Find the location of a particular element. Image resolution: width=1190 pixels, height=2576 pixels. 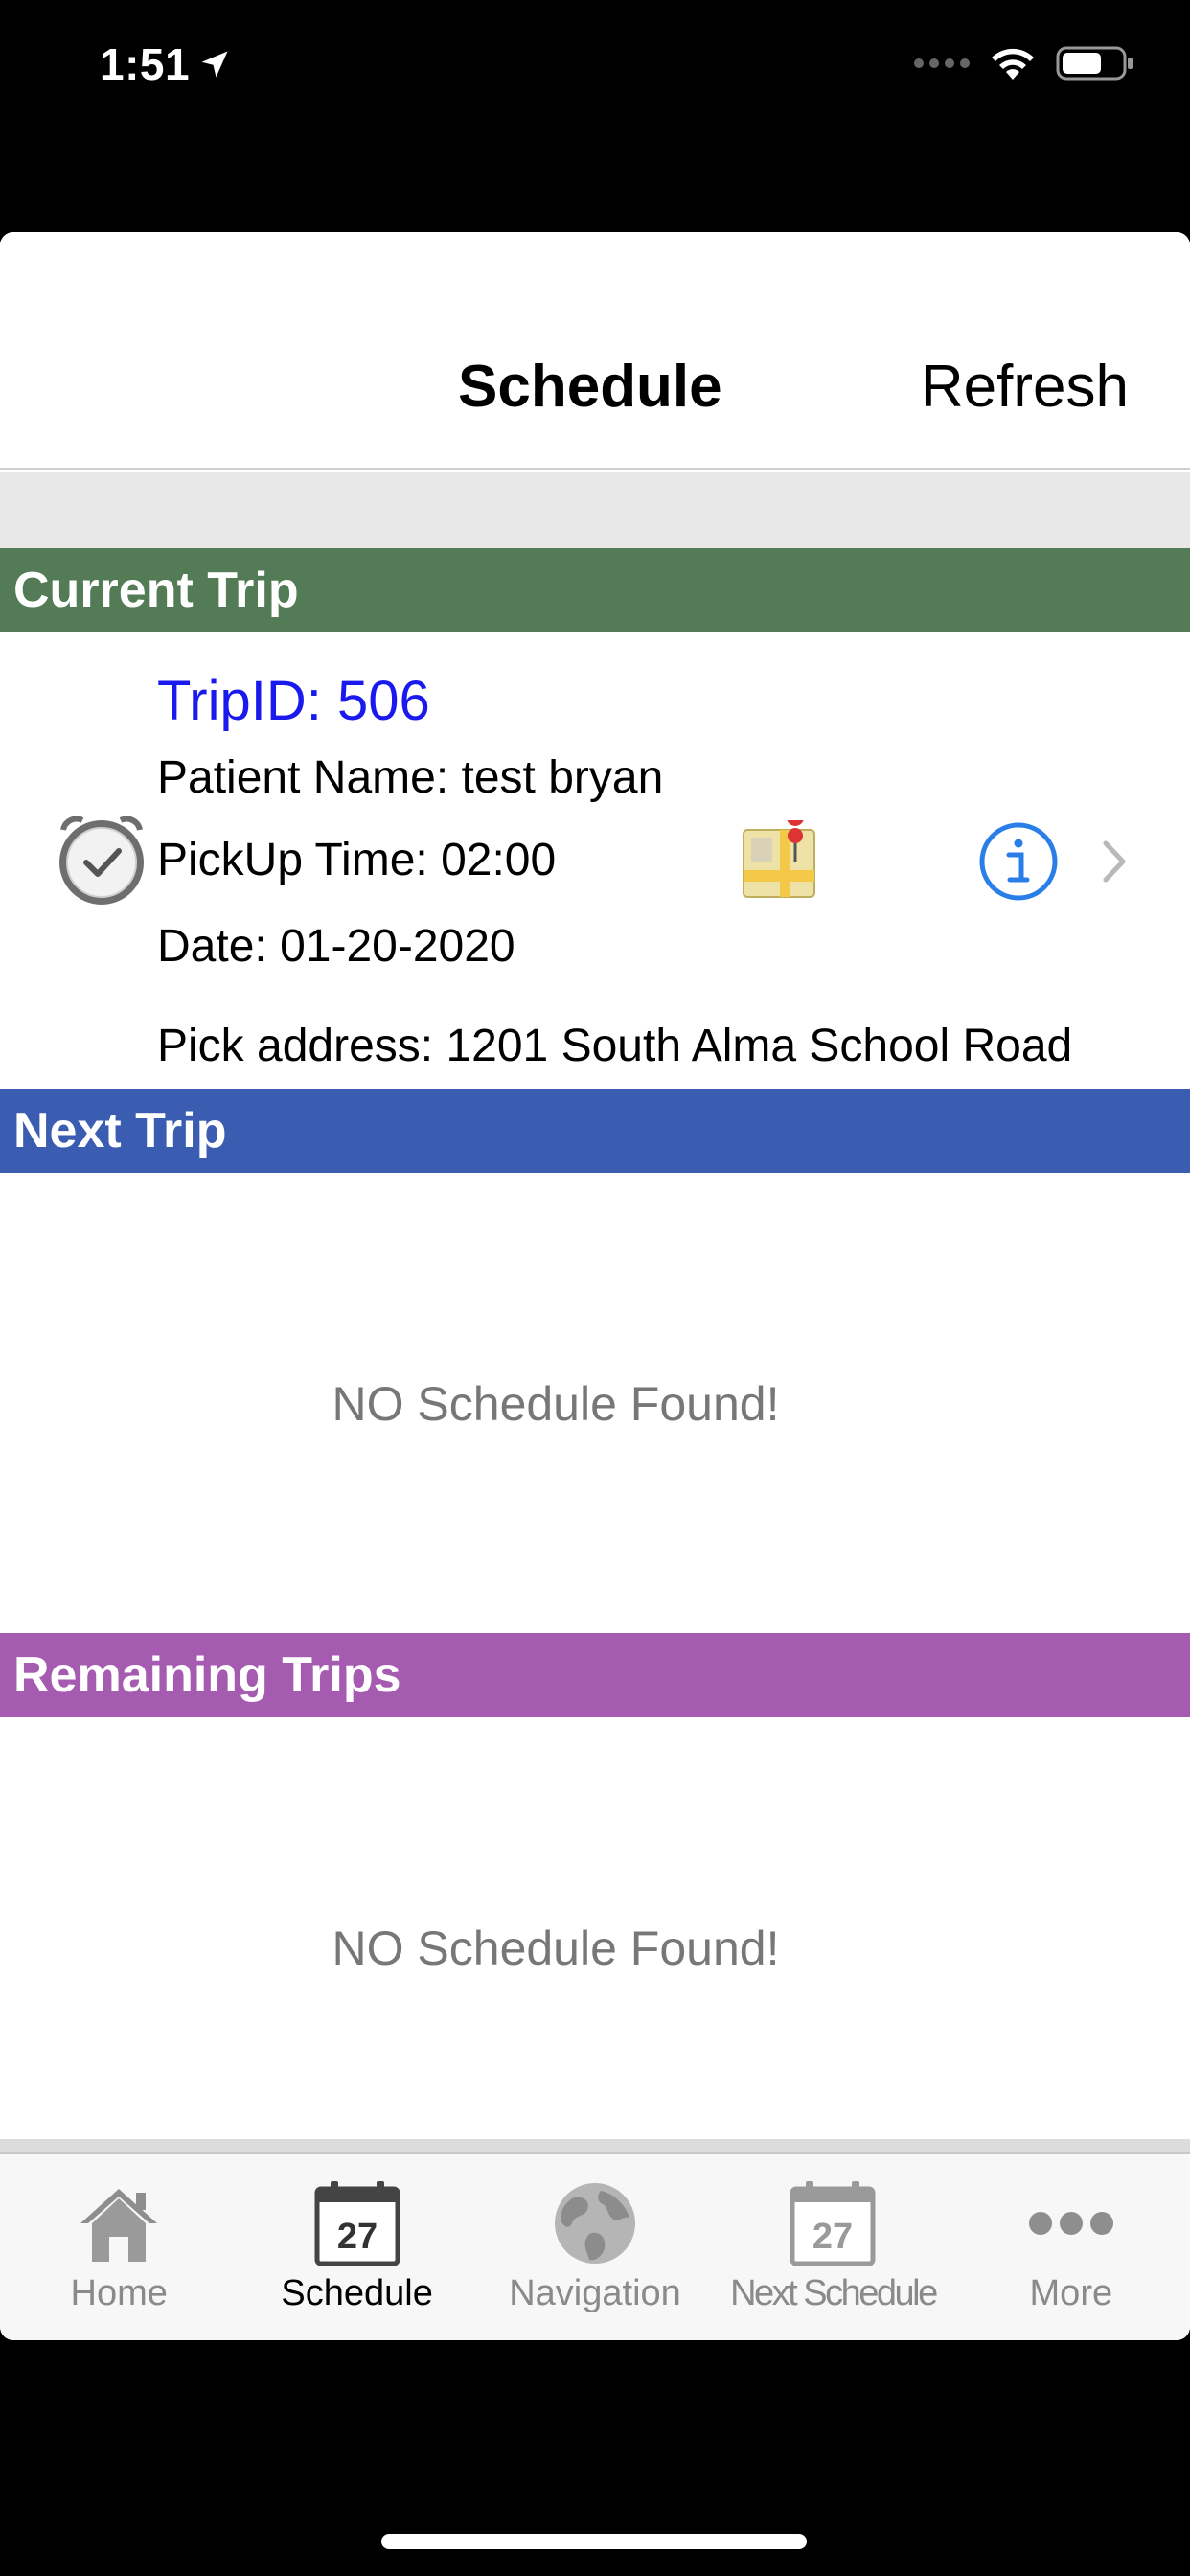

location-arrow-icon is located at coordinates (214, 64).